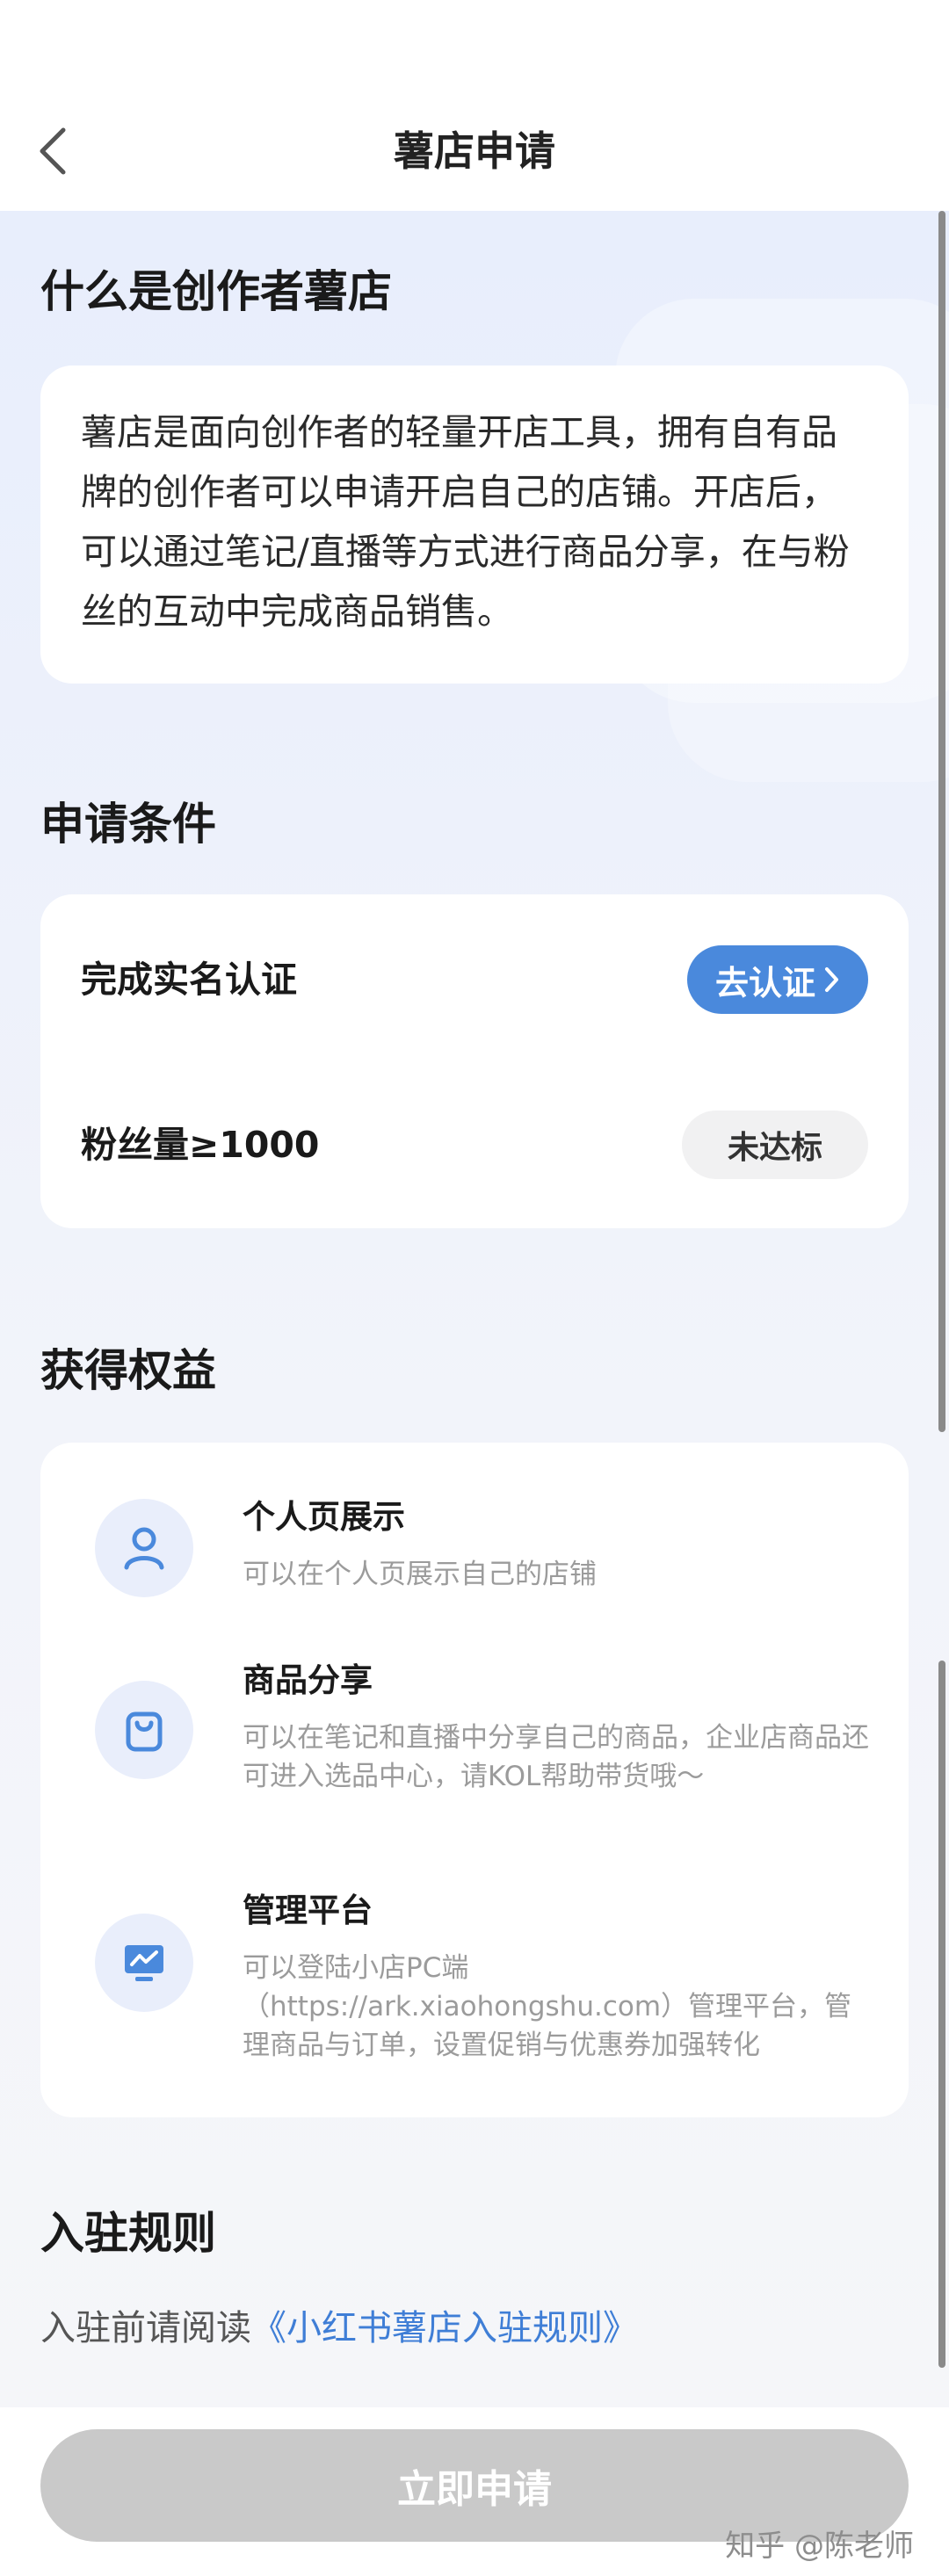  What do you see at coordinates (764, 982) in the screenshot?
I see `verify-button-label: 去认证` at bounding box center [764, 982].